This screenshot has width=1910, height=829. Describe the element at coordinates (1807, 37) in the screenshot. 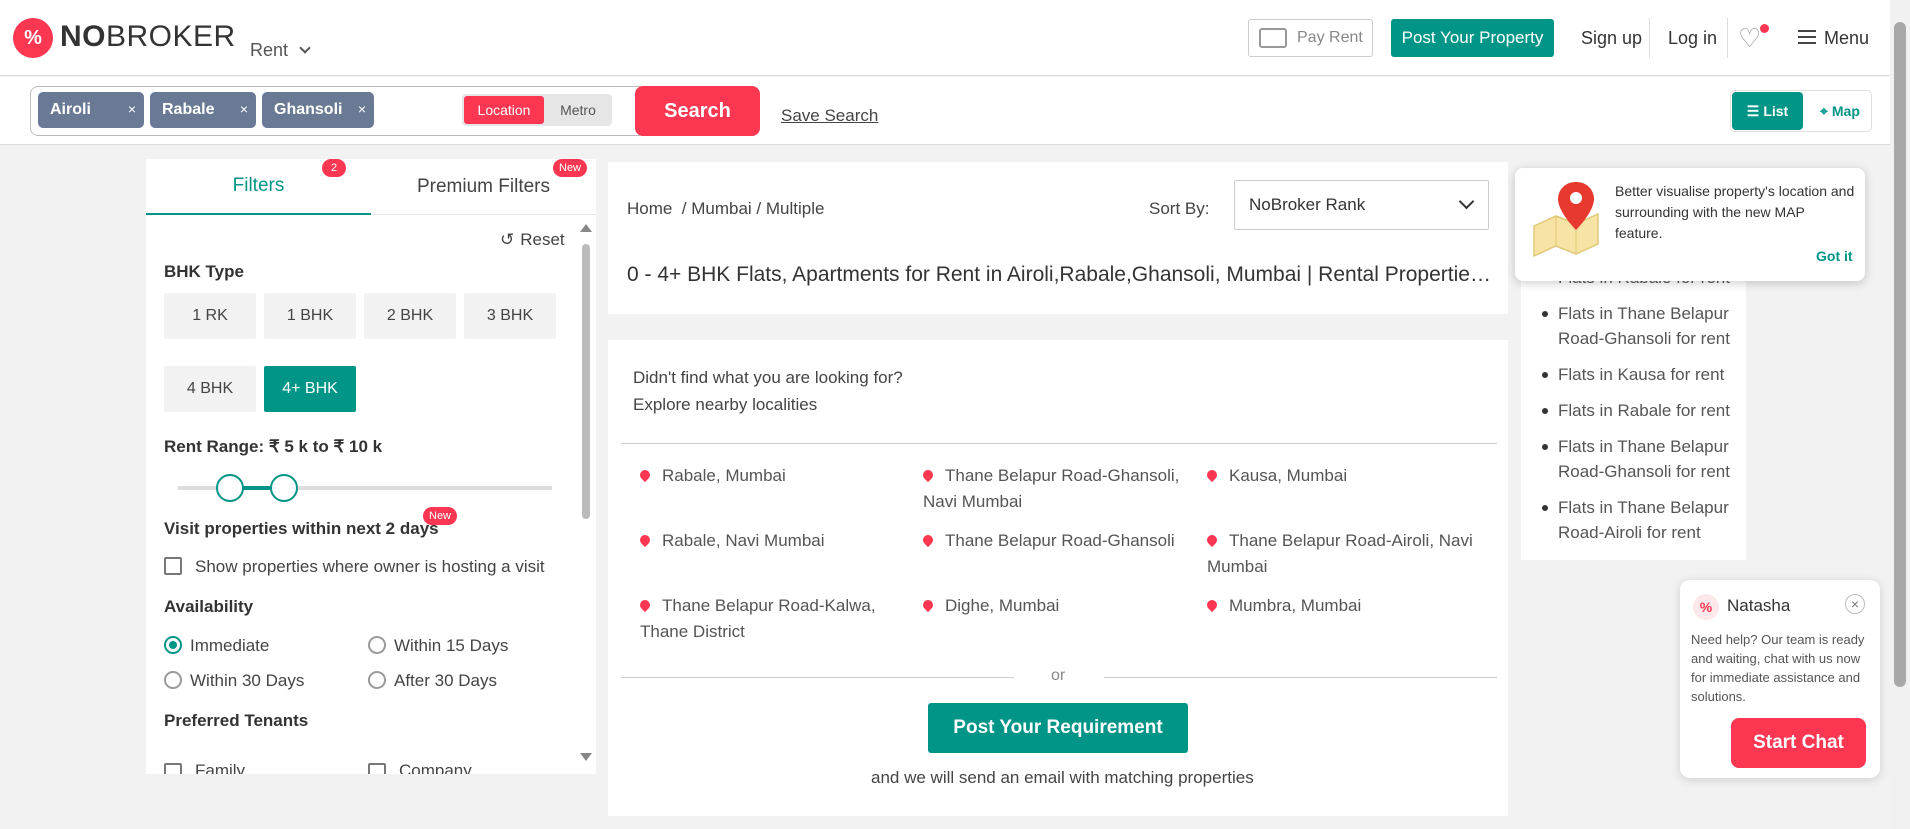

I see `hamburger-menu-icon` at that location.